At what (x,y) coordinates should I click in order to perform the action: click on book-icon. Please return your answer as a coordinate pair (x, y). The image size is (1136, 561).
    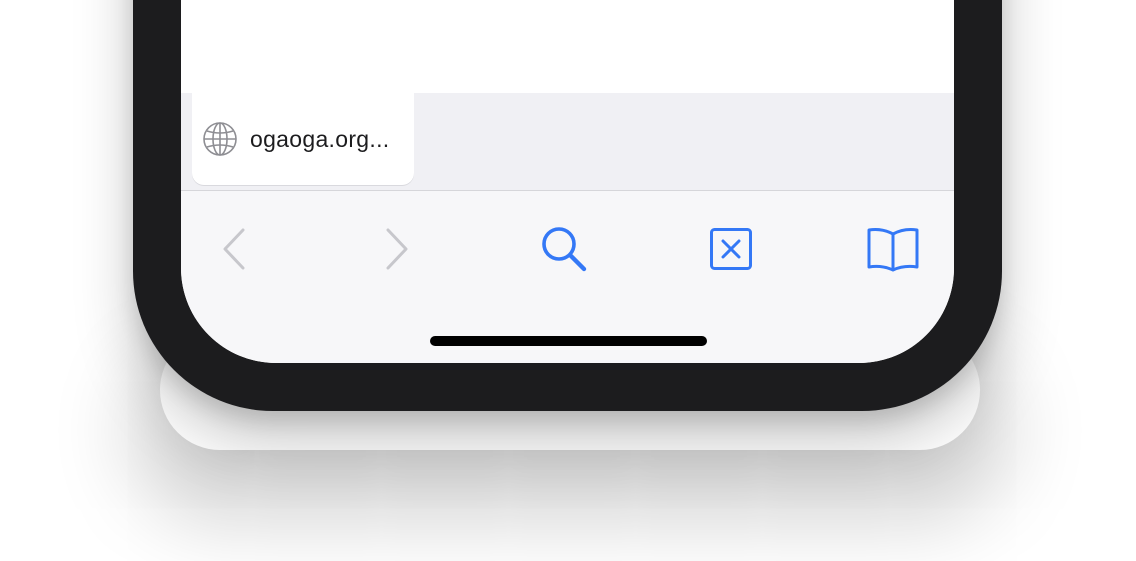
    Looking at the image, I should click on (893, 250).